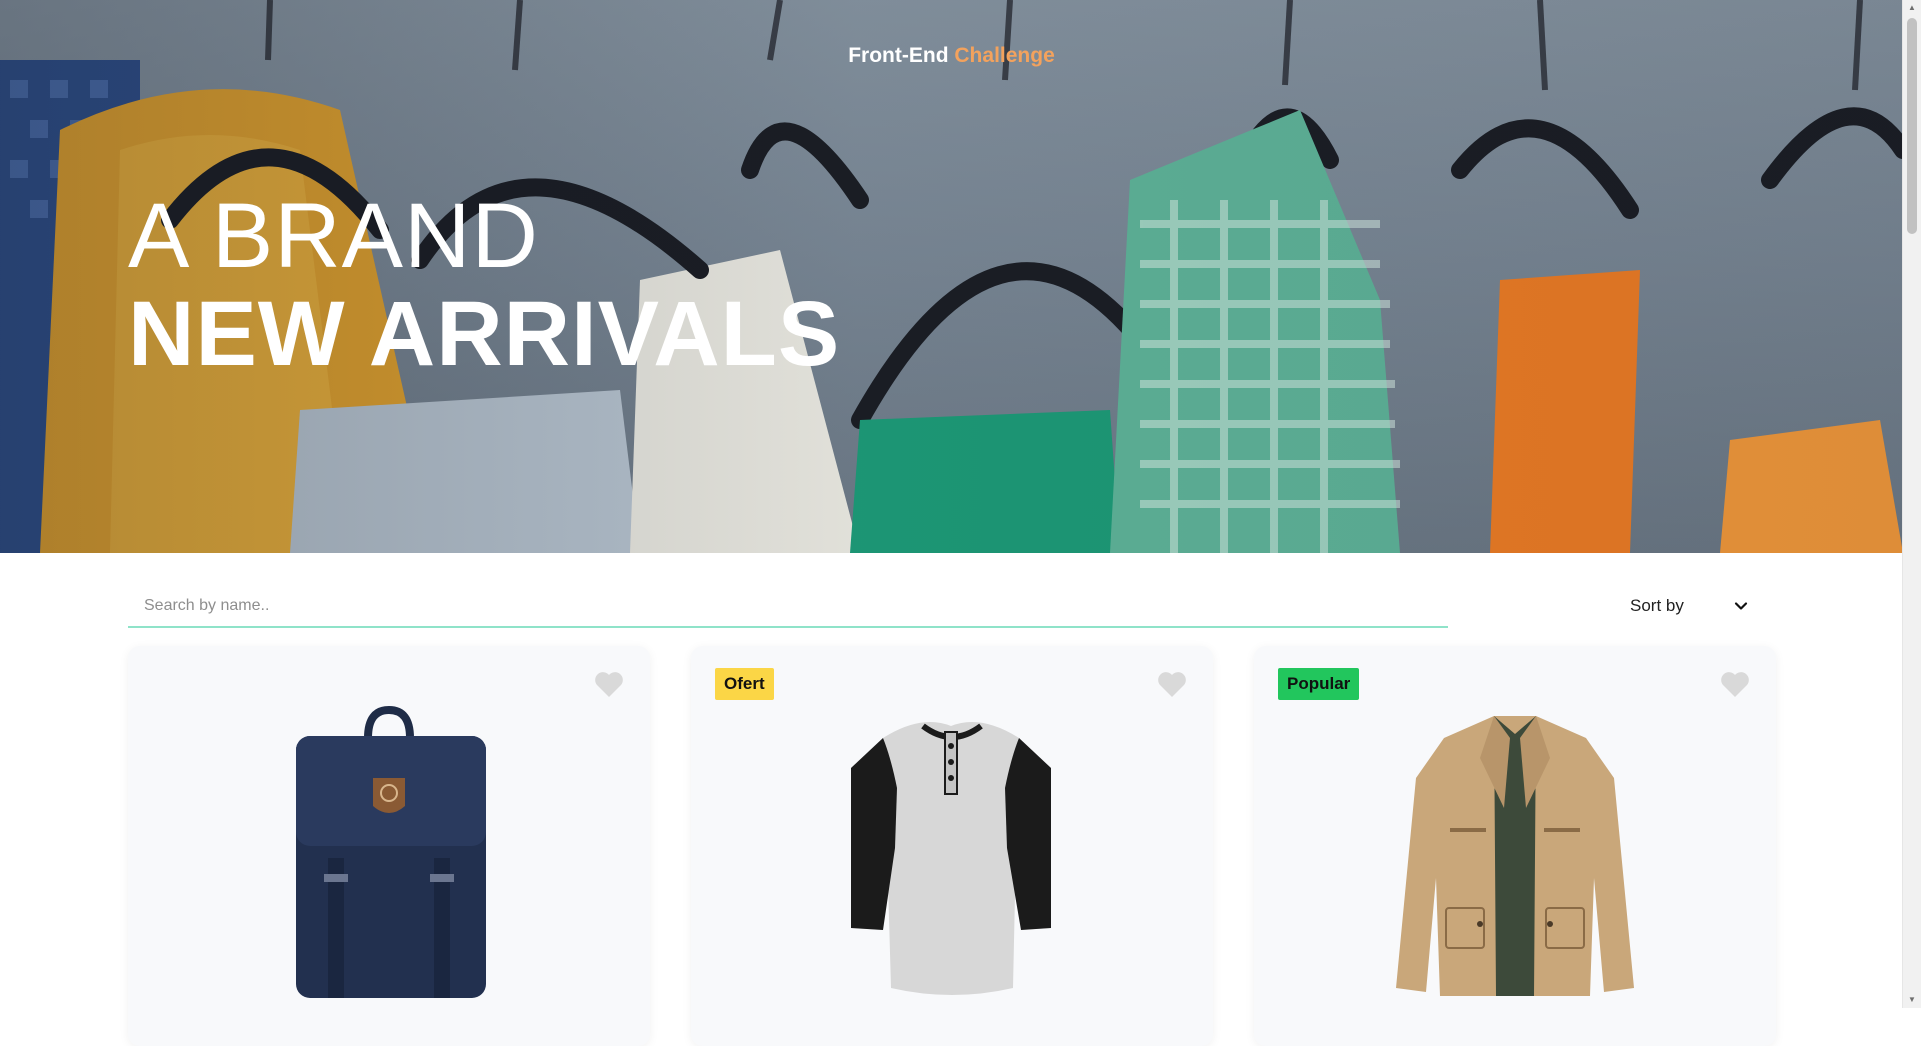  What do you see at coordinates (1515, 856) in the screenshot?
I see `product-image-jacket` at bounding box center [1515, 856].